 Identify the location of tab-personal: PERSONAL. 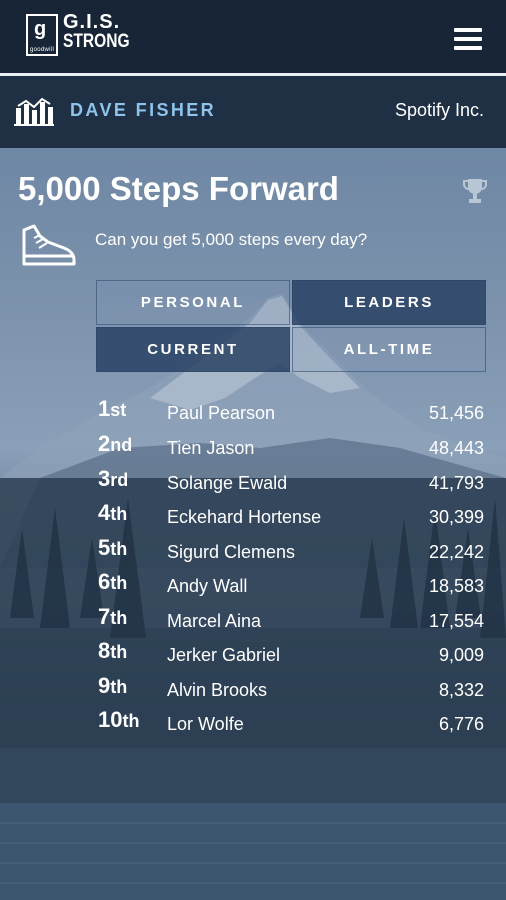
(193, 302).